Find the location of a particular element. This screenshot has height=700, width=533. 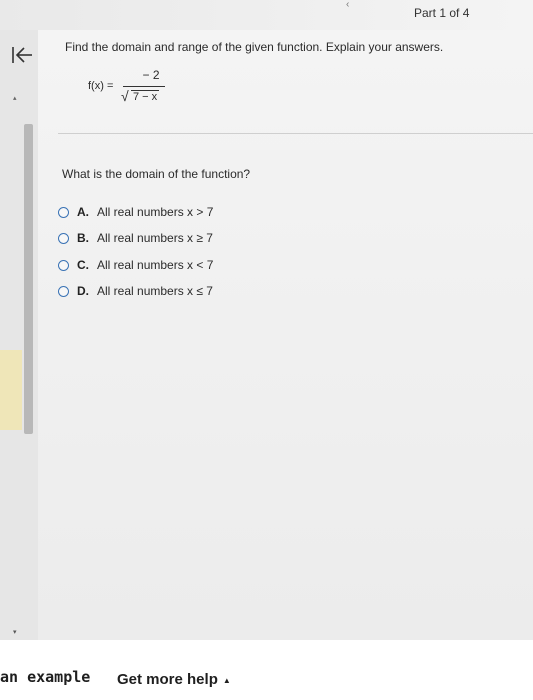

collapse-sidebar-icon is located at coordinates (25, 57).